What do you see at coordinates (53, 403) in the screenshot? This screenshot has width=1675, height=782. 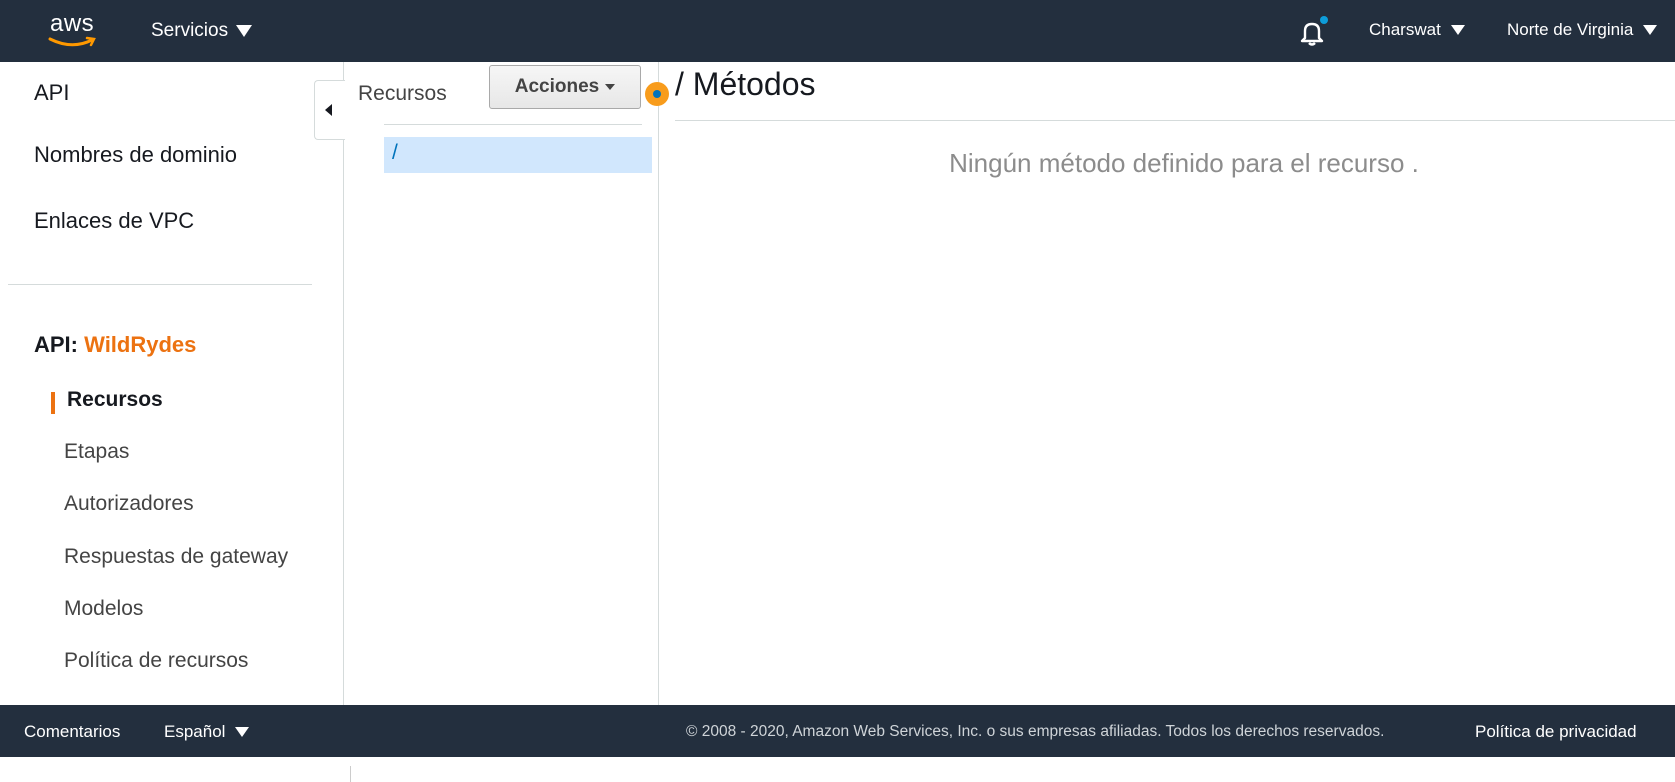 I see `active-indicator` at bounding box center [53, 403].